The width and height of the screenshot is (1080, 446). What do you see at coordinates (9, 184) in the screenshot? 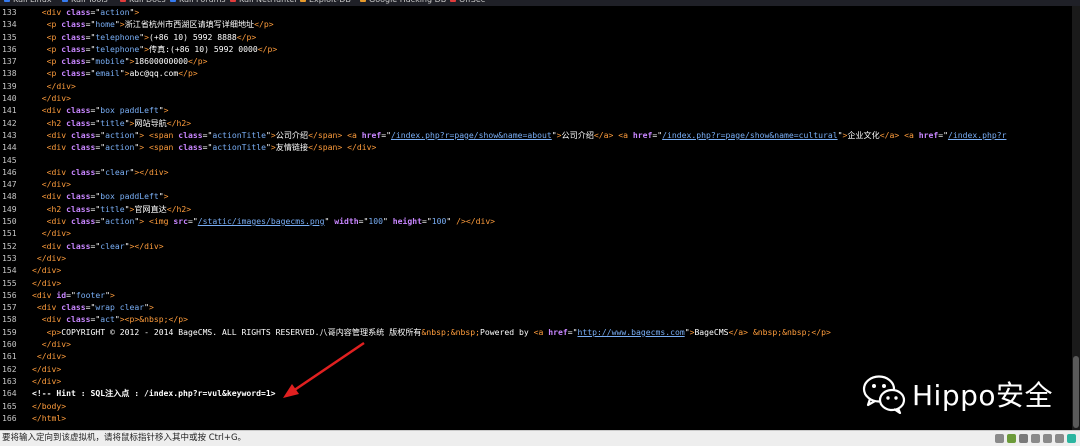
I see `line-number: 147` at bounding box center [9, 184].